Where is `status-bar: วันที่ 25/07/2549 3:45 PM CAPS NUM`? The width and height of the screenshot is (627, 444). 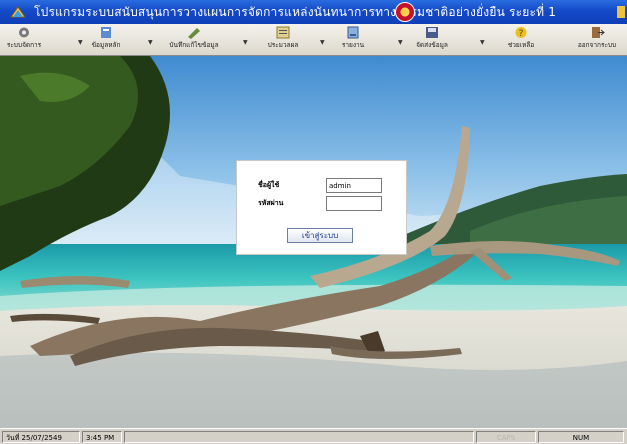 status-bar: วันที่ 25/07/2549 3:45 PM CAPS NUM is located at coordinates (313, 436).